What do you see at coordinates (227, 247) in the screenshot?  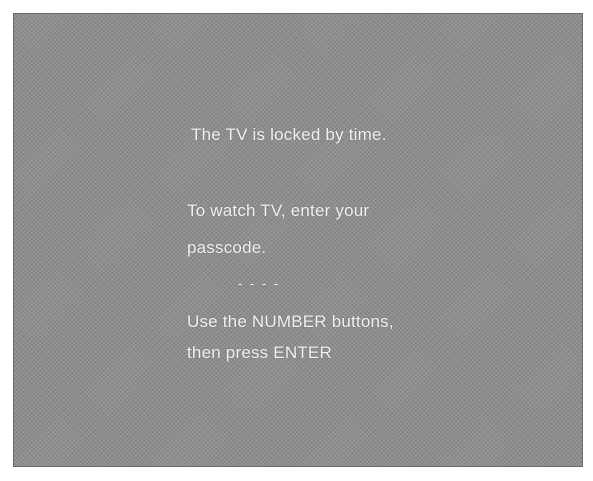 I see `instruction-line-2: passcode.` at bounding box center [227, 247].